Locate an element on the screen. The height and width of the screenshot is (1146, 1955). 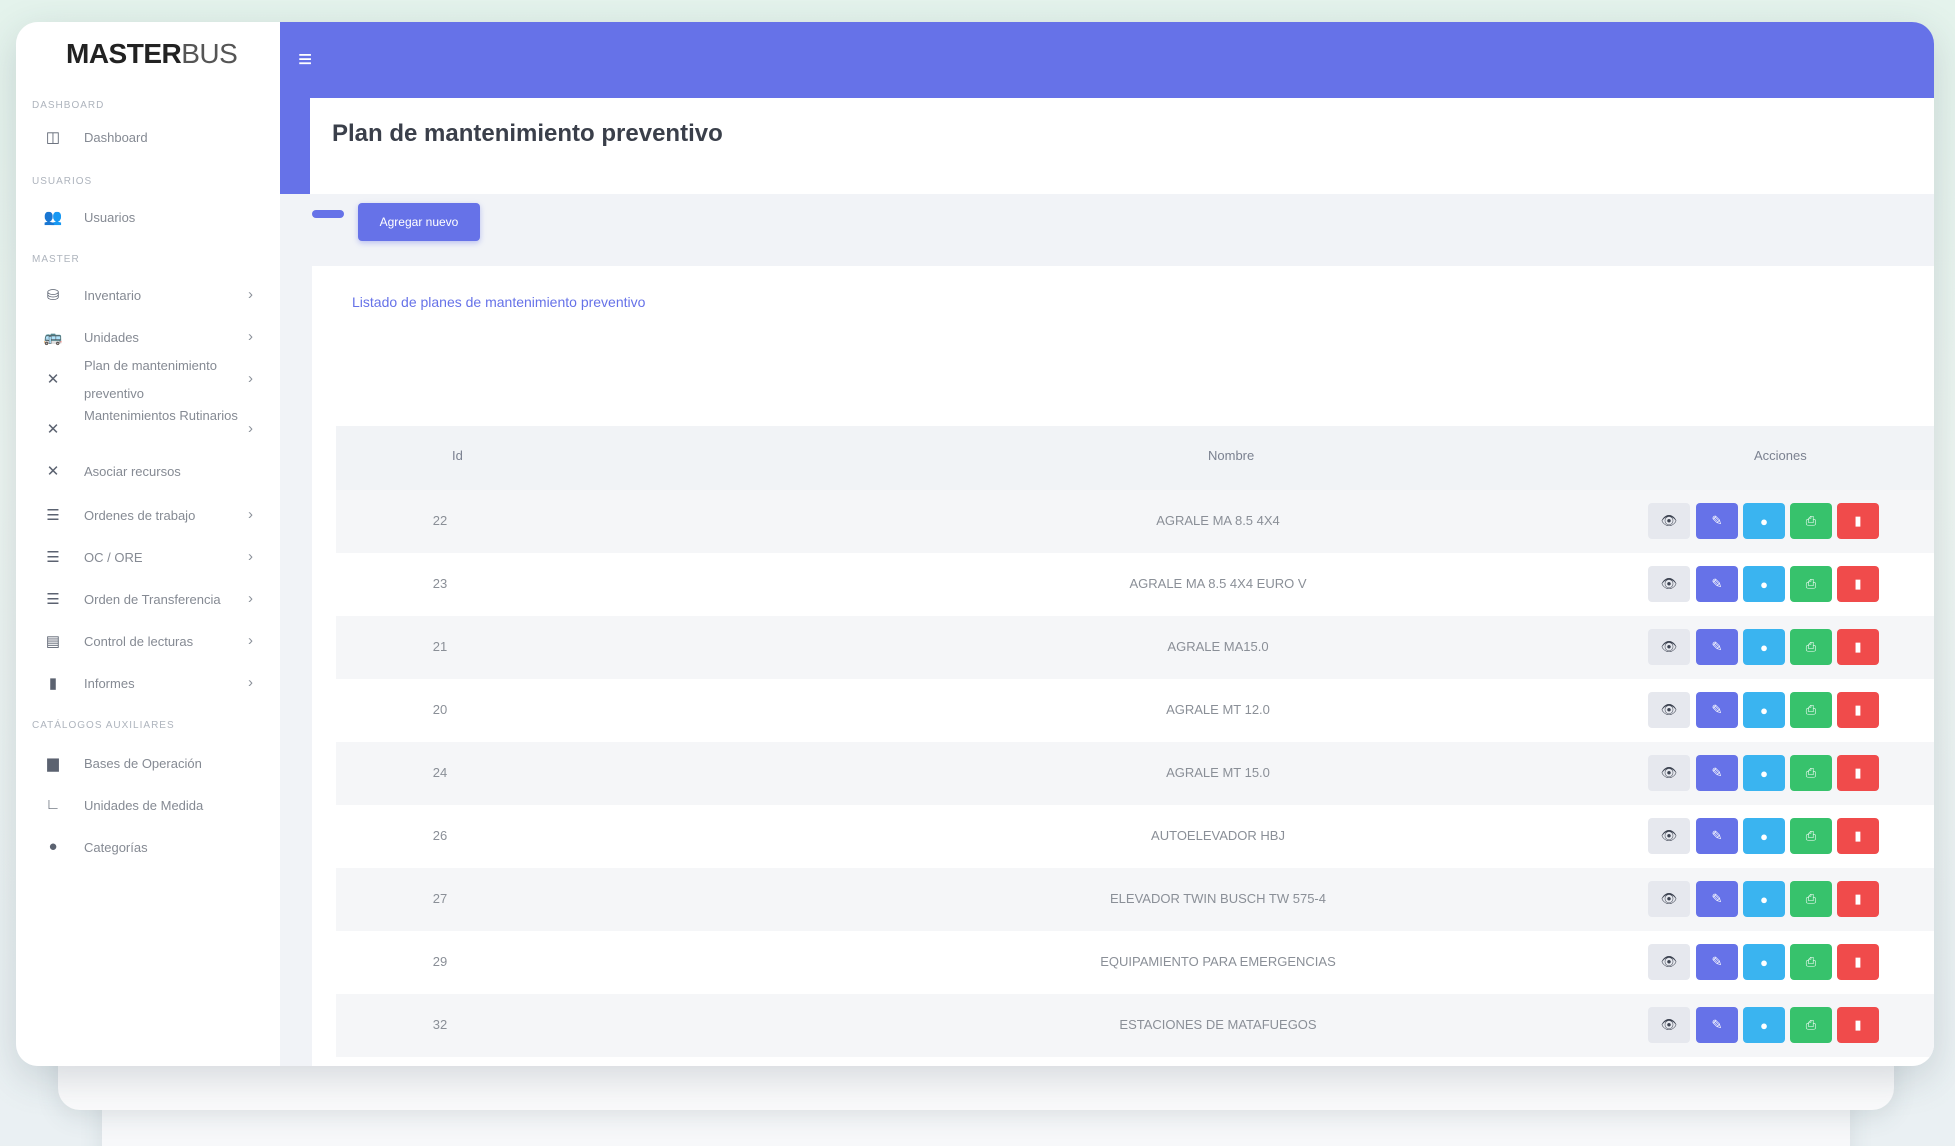
sidebar-item-label: Usuarios is located at coordinates (110, 217).